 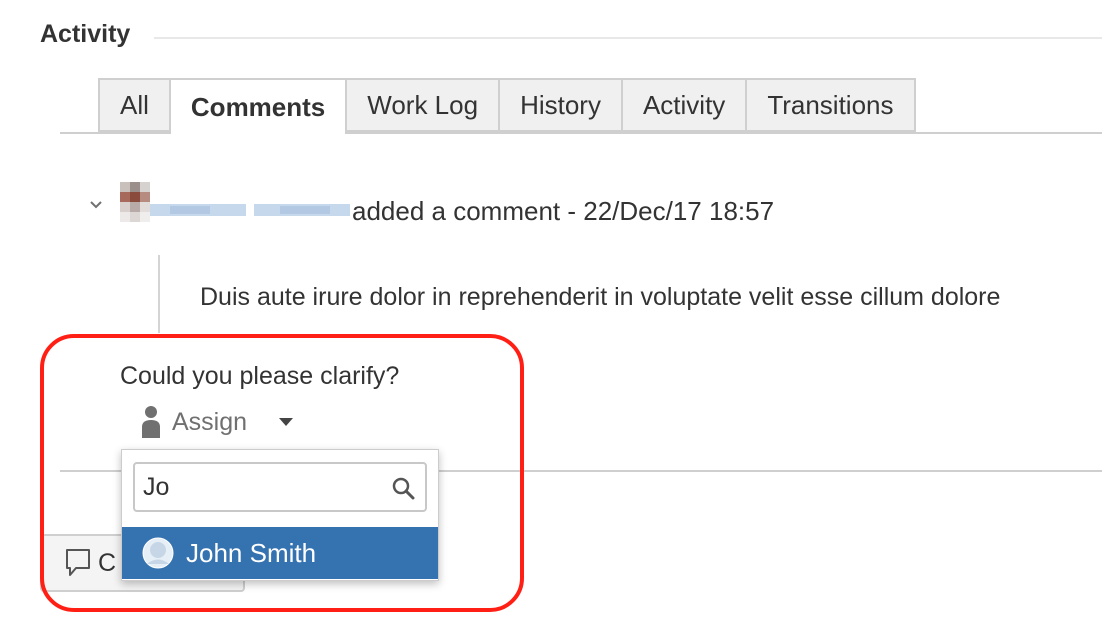 I want to click on comment-button-label: C, so click(x=107, y=562).